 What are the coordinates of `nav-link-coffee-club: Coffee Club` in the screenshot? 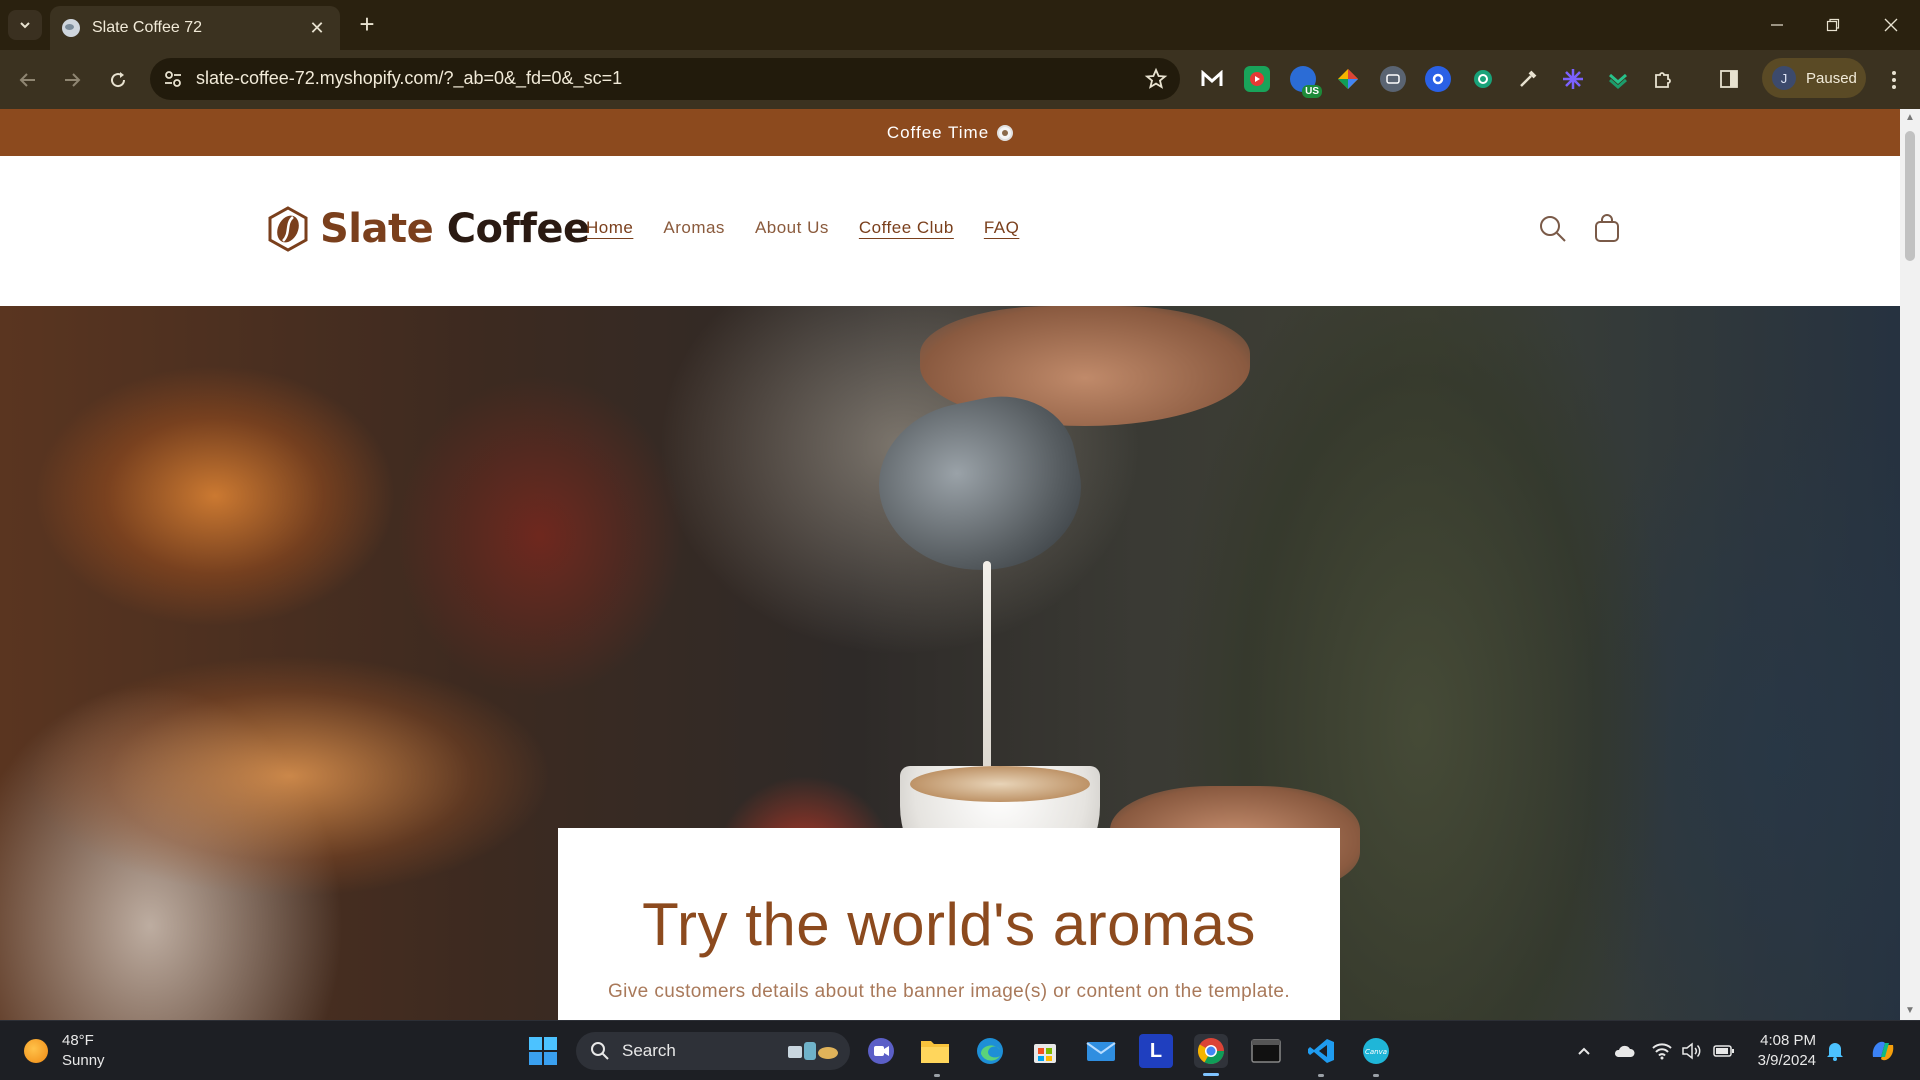 It's located at (906, 228).